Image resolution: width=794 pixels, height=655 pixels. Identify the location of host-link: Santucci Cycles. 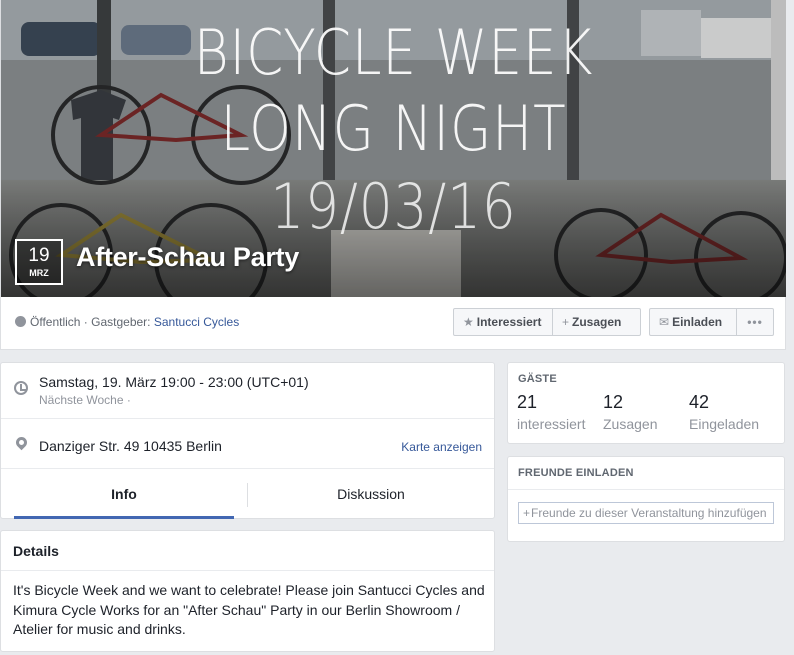
(196, 322).